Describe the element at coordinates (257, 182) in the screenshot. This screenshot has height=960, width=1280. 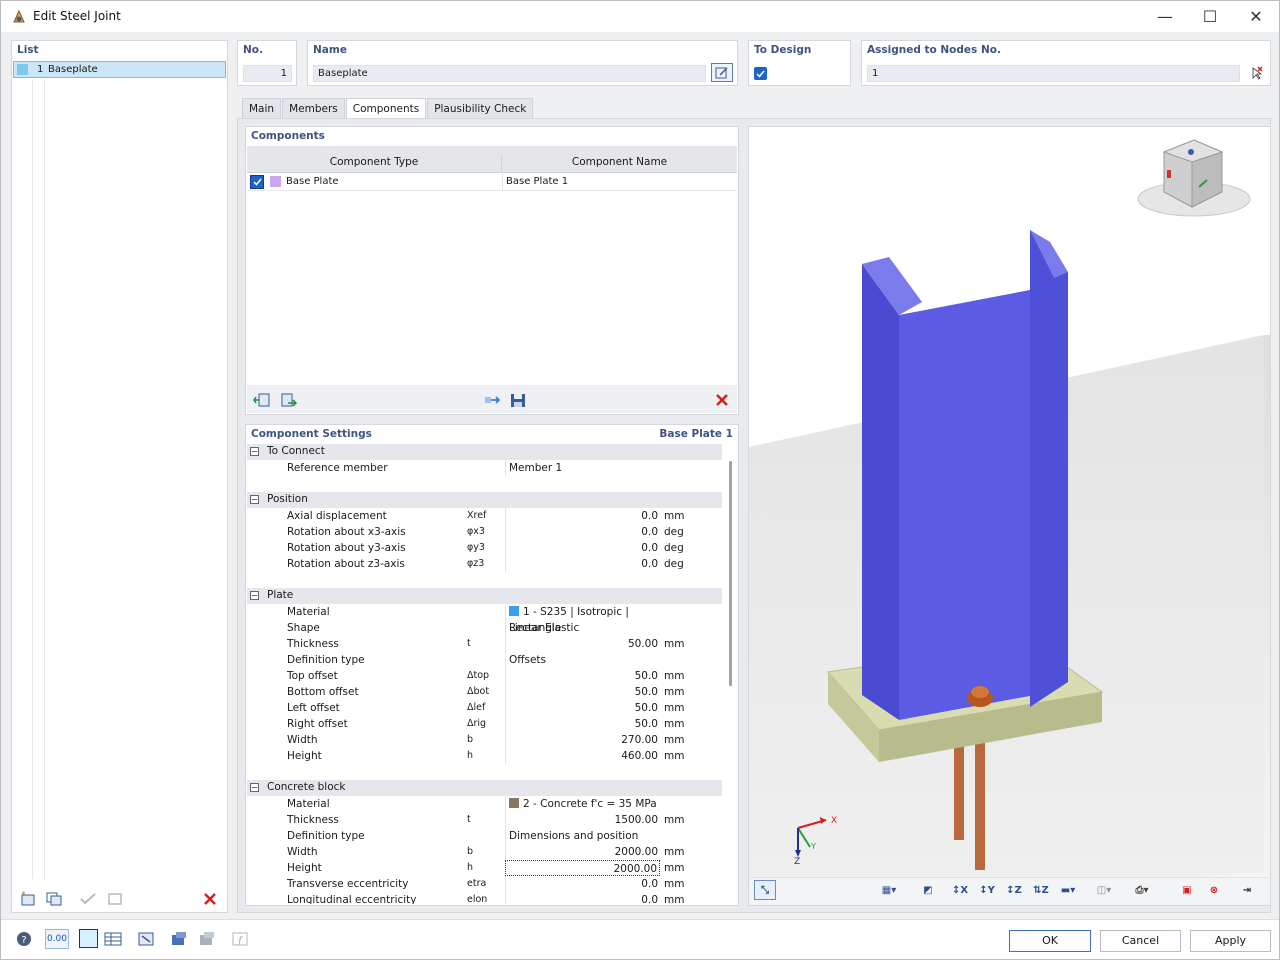
I see `component-checkbox` at that location.